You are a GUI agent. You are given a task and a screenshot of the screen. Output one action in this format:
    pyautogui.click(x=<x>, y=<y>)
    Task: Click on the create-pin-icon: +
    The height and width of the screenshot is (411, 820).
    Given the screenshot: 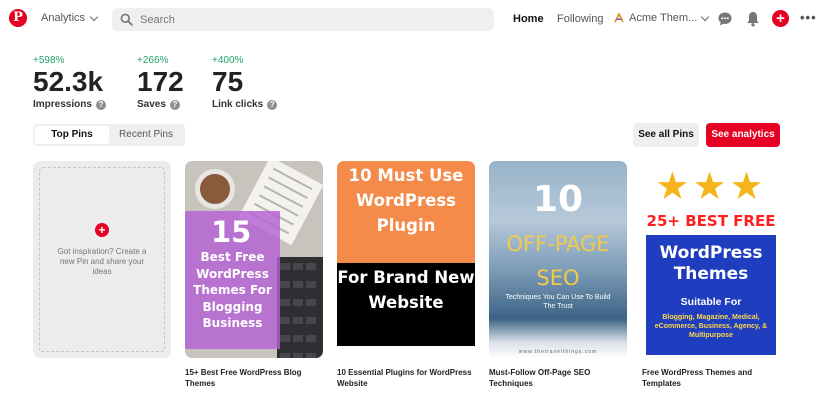 What is the action you would take?
    pyautogui.click(x=780, y=18)
    